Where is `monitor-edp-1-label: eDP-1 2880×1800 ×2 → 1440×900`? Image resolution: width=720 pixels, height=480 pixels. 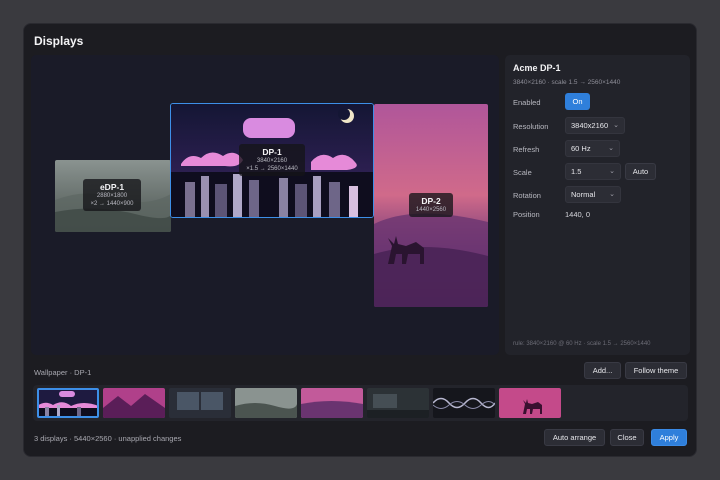
monitor-edp-1-label: eDP-1 2880×1800 ×2 → 1440×900 is located at coordinates (112, 195).